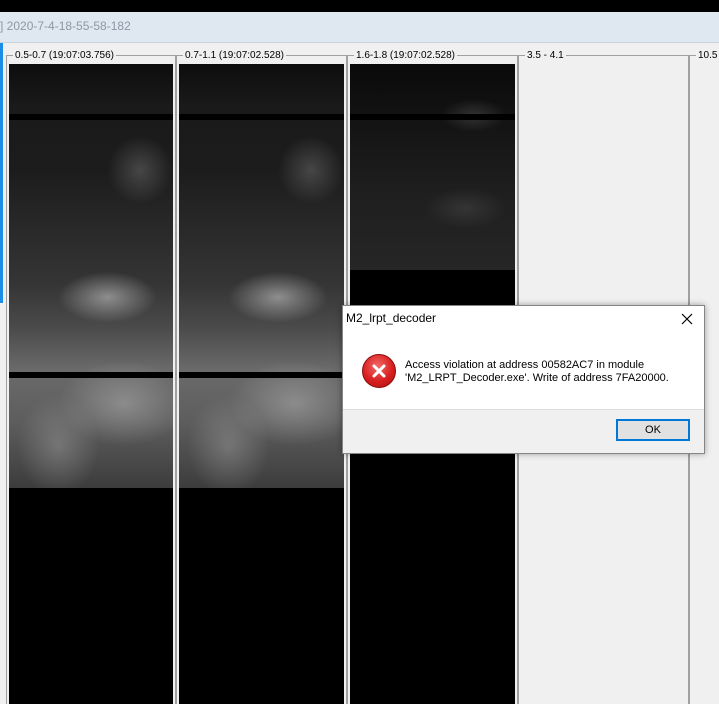 Image resolution: width=719 pixels, height=704 pixels. What do you see at coordinates (359, 27) in the screenshot?
I see `window-title-bar: ] 2020-7-4-18-55-58-182` at bounding box center [359, 27].